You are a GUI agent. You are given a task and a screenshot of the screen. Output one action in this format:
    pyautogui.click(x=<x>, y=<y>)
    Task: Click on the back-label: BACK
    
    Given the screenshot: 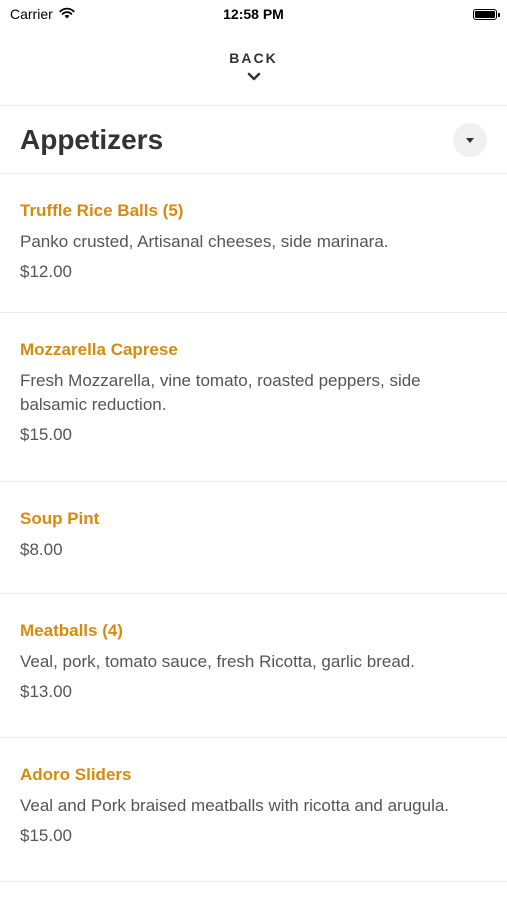 What is the action you would take?
    pyautogui.click(x=253, y=57)
    